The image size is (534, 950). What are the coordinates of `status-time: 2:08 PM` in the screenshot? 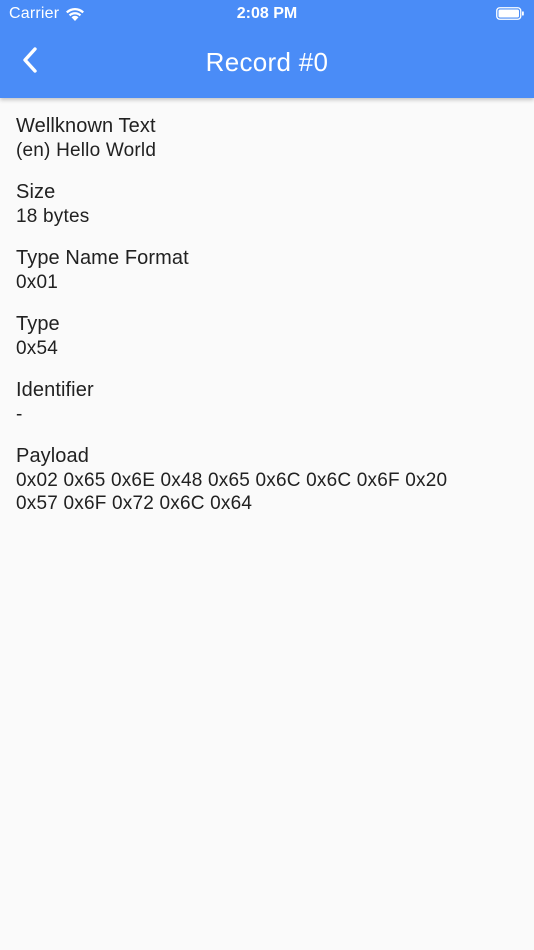 It's located at (267, 13).